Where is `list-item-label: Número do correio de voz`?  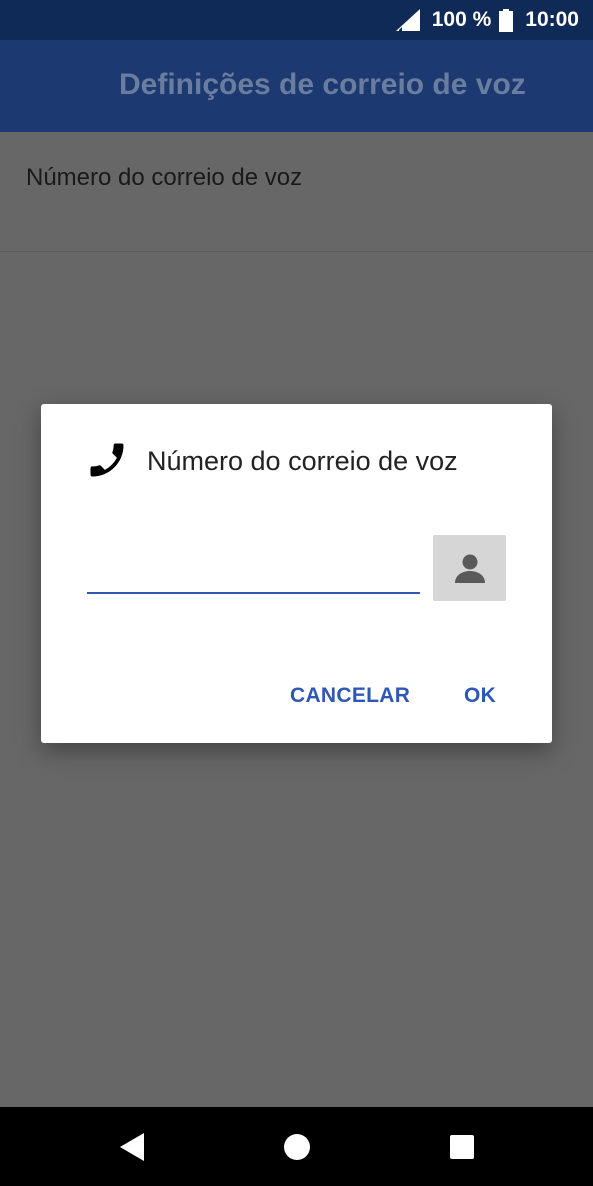 list-item-label: Número do correio de voz is located at coordinates (164, 177).